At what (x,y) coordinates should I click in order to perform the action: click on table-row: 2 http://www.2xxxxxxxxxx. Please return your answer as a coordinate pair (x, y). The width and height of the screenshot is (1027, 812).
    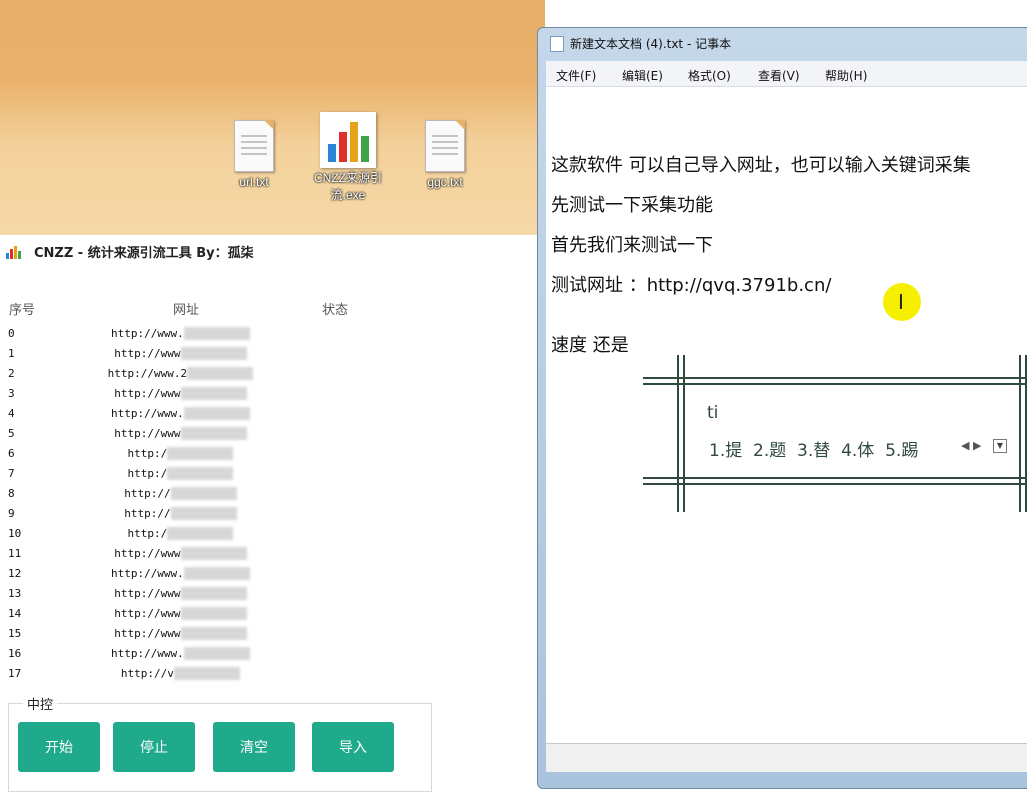
    Looking at the image, I should click on (218, 374).